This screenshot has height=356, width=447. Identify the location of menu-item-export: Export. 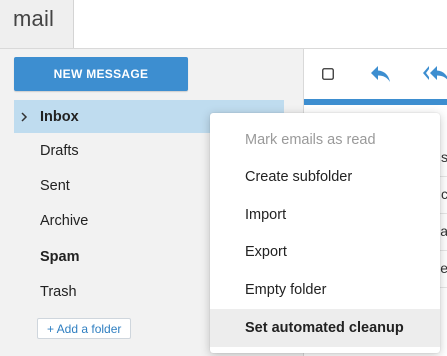
(325, 253).